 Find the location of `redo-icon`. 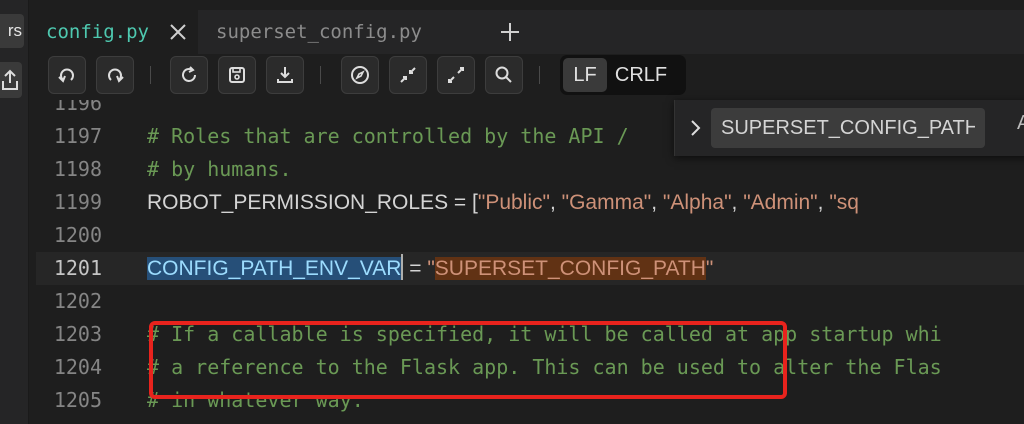

redo-icon is located at coordinates (116, 75).